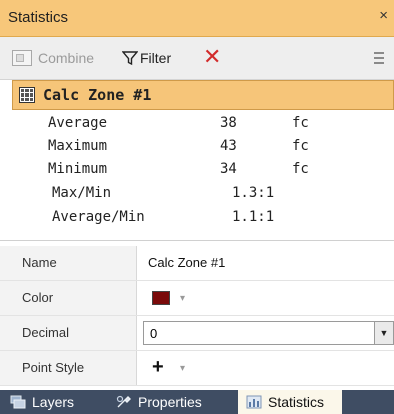  Describe the element at coordinates (197, 298) in the screenshot. I see `property-row-color: Color ▾` at that location.